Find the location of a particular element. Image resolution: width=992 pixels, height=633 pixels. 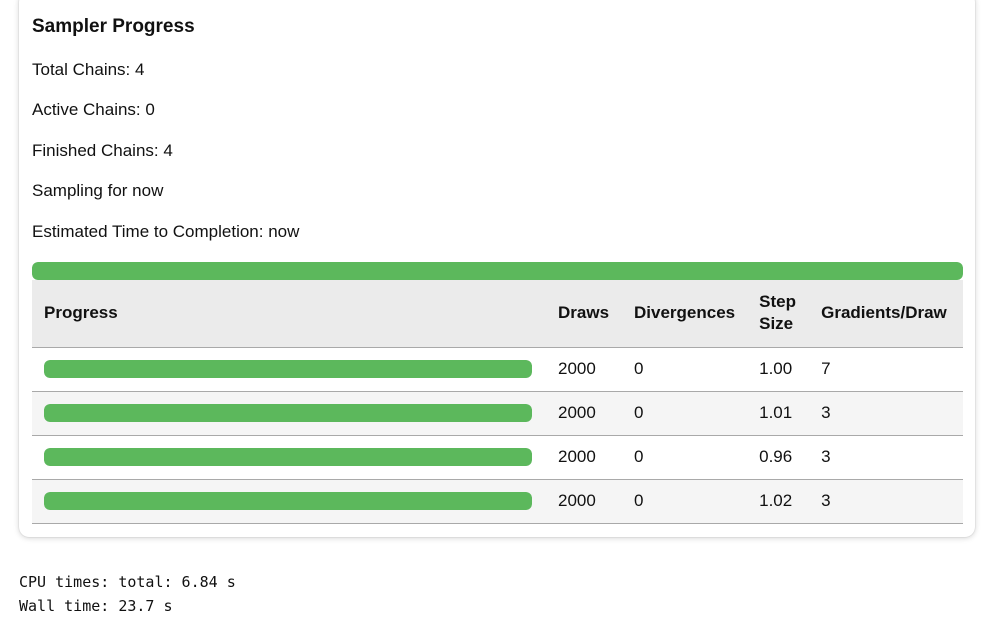

wall-time-text: Wall time: 23.7 s is located at coordinates (96, 606).